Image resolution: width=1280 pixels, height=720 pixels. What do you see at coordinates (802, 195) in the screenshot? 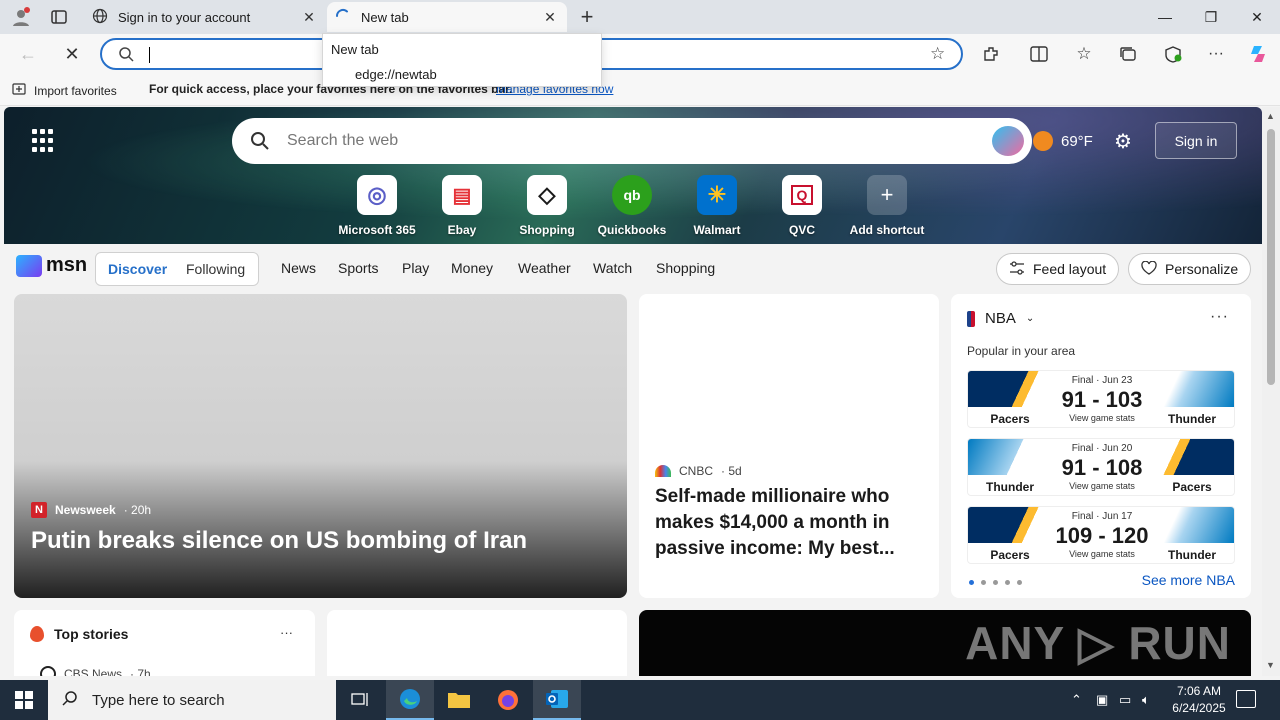
I see `shortcut-glyph: Q` at bounding box center [802, 195].